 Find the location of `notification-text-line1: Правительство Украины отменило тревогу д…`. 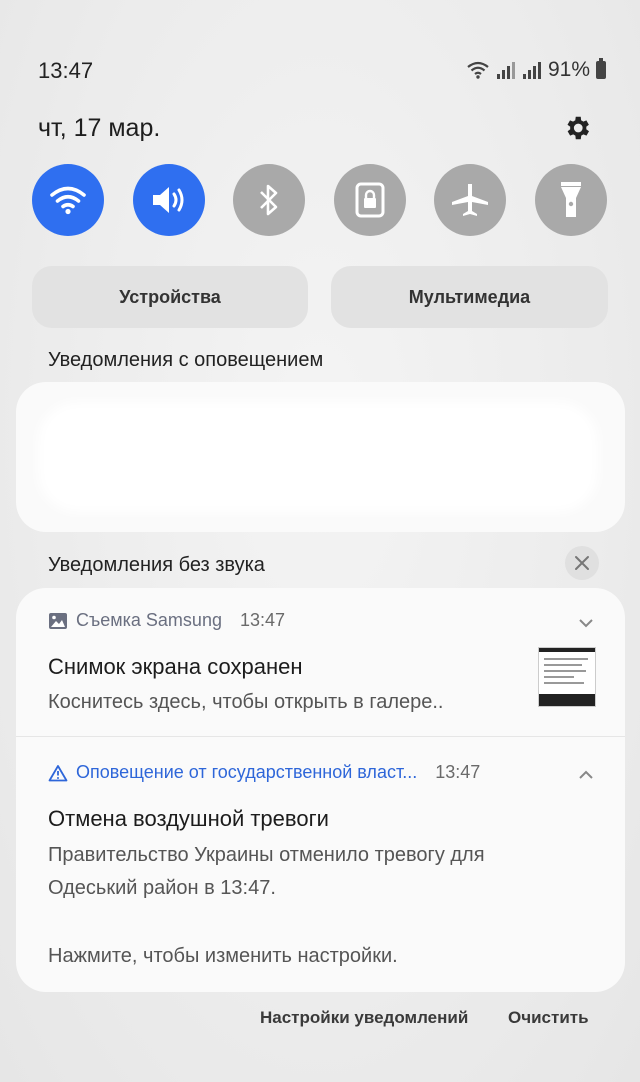

notification-text-line1: Правительство Украины отменило тревогу д… is located at coordinates (266, 855).